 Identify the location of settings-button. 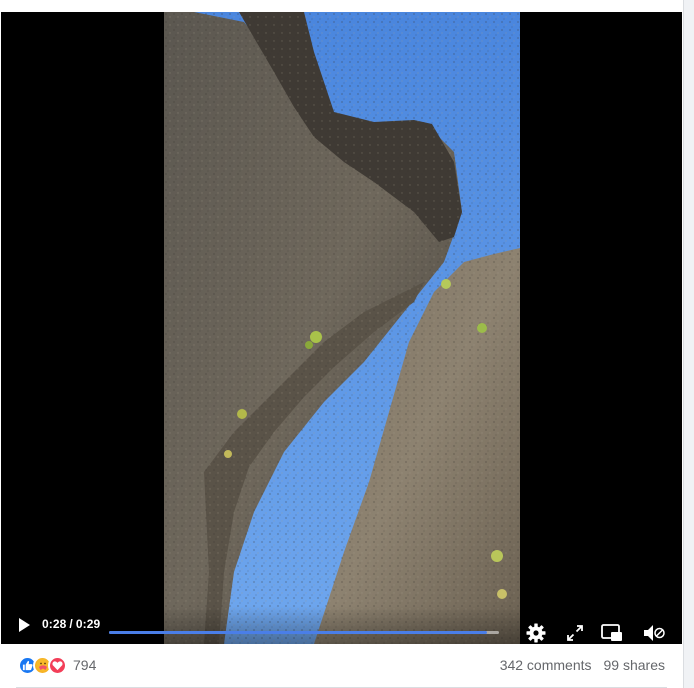
(536, 633).